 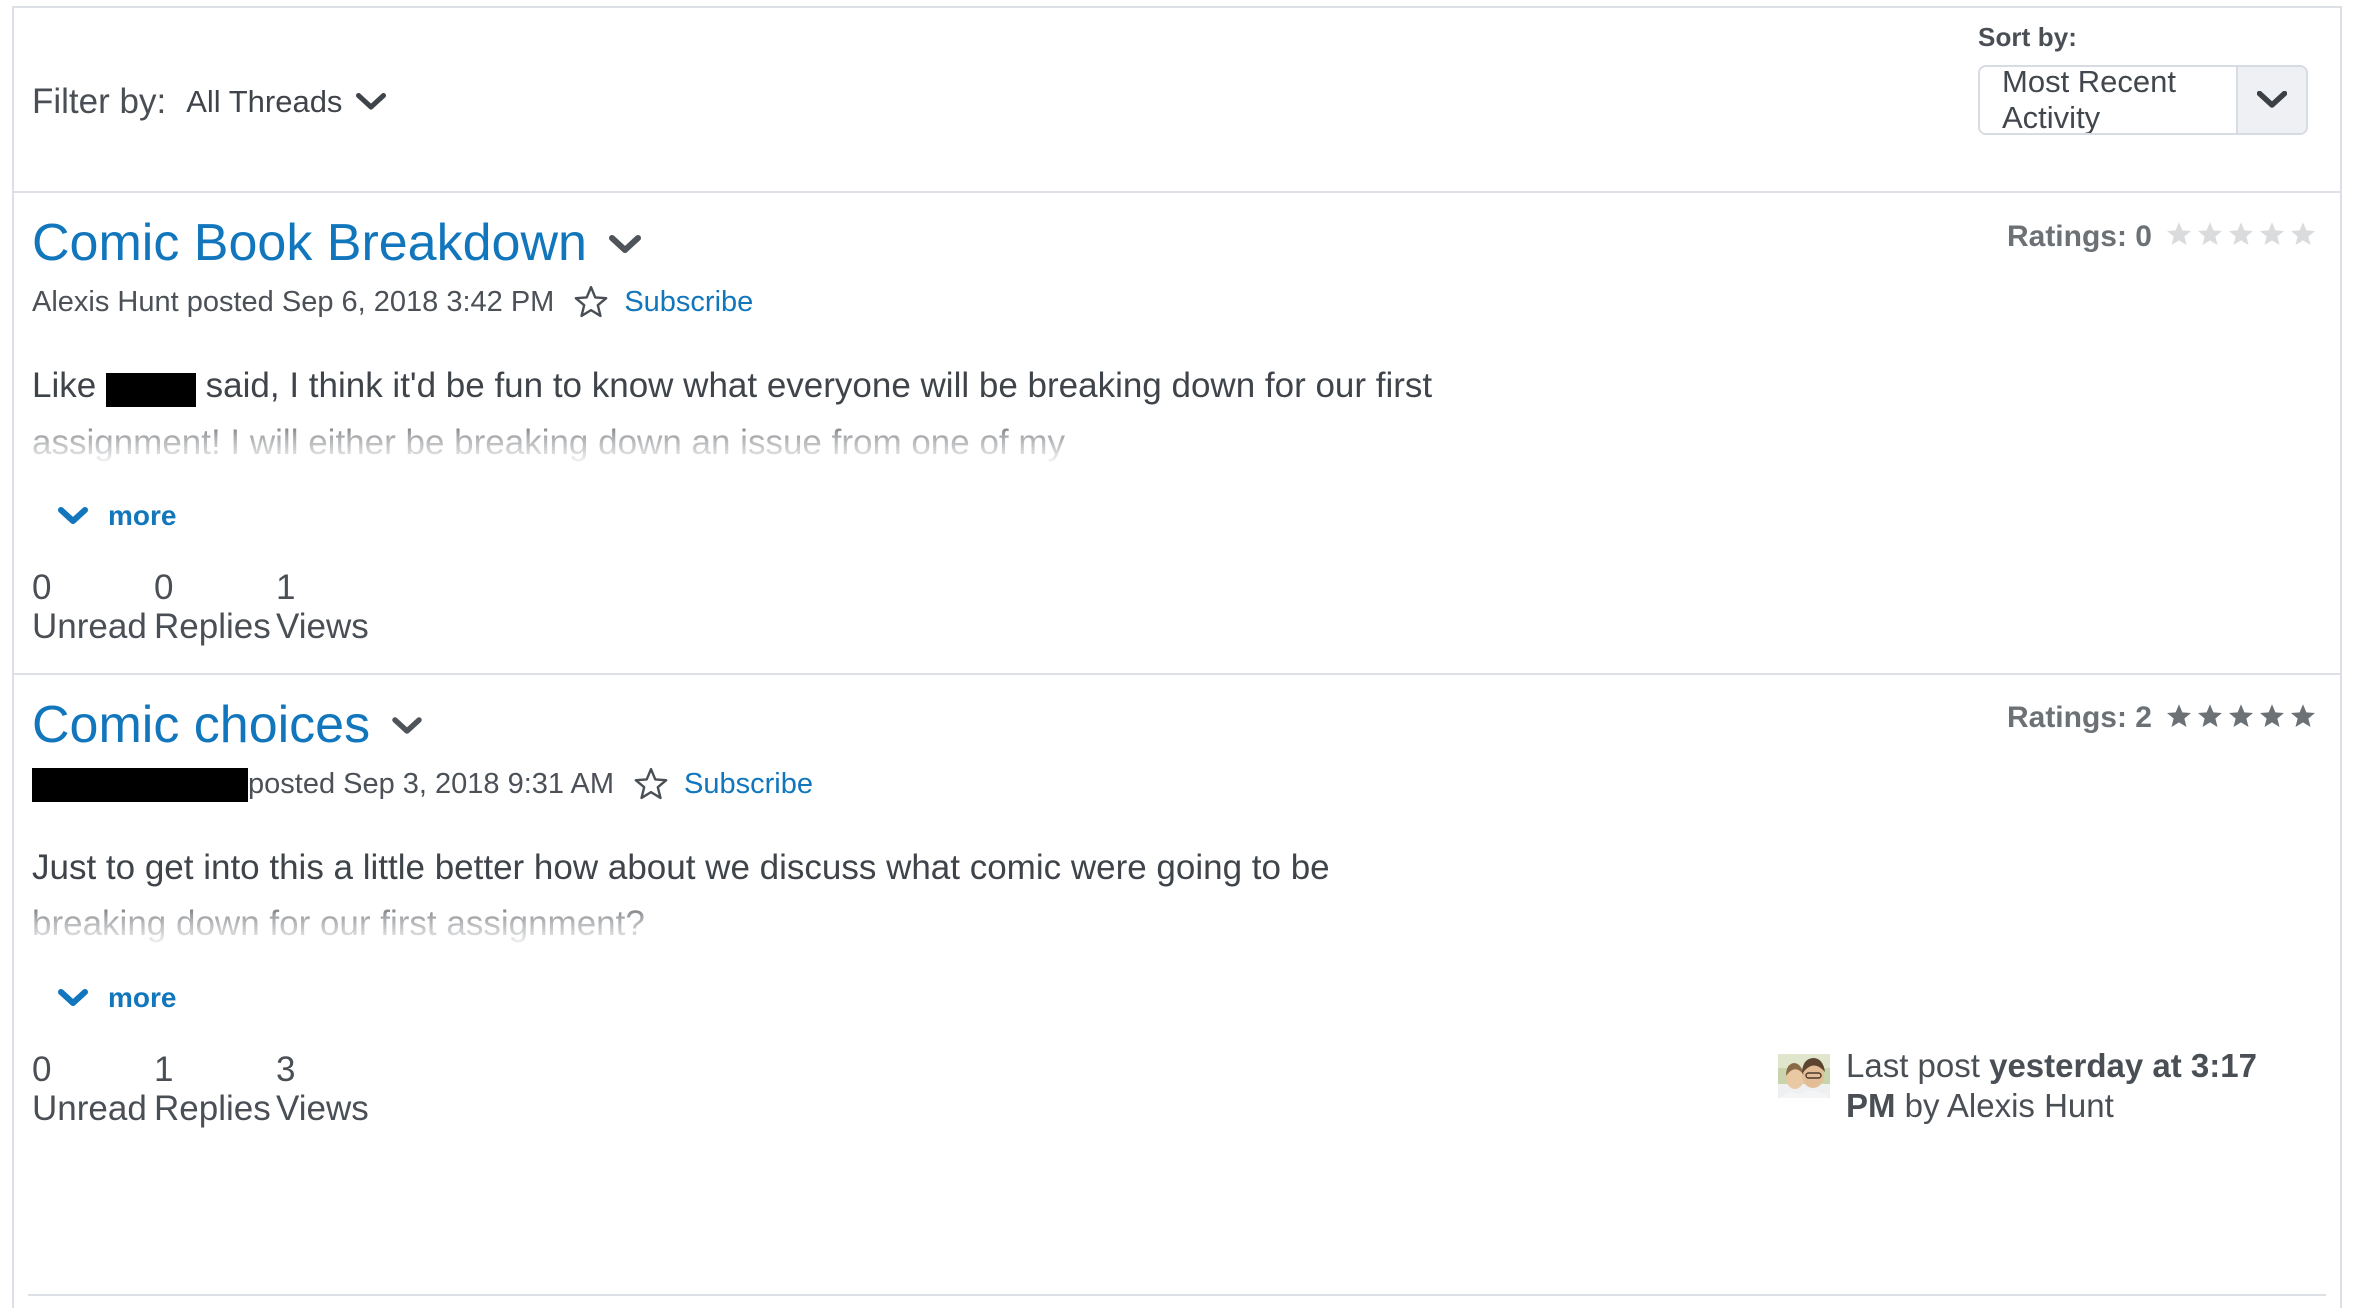 I want to click on filter-by-control: Filter by: All Threads, so click(x=209, y=102).